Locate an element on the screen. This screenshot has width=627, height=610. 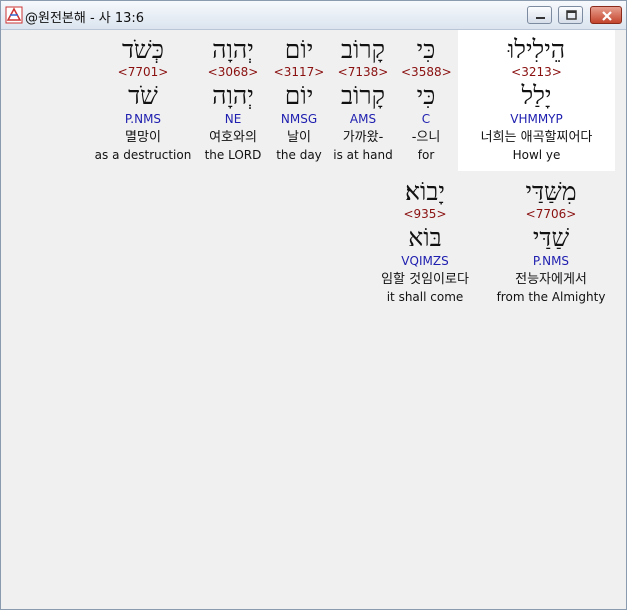
strongs-number: <7701> is located at coordinates (143, 72).